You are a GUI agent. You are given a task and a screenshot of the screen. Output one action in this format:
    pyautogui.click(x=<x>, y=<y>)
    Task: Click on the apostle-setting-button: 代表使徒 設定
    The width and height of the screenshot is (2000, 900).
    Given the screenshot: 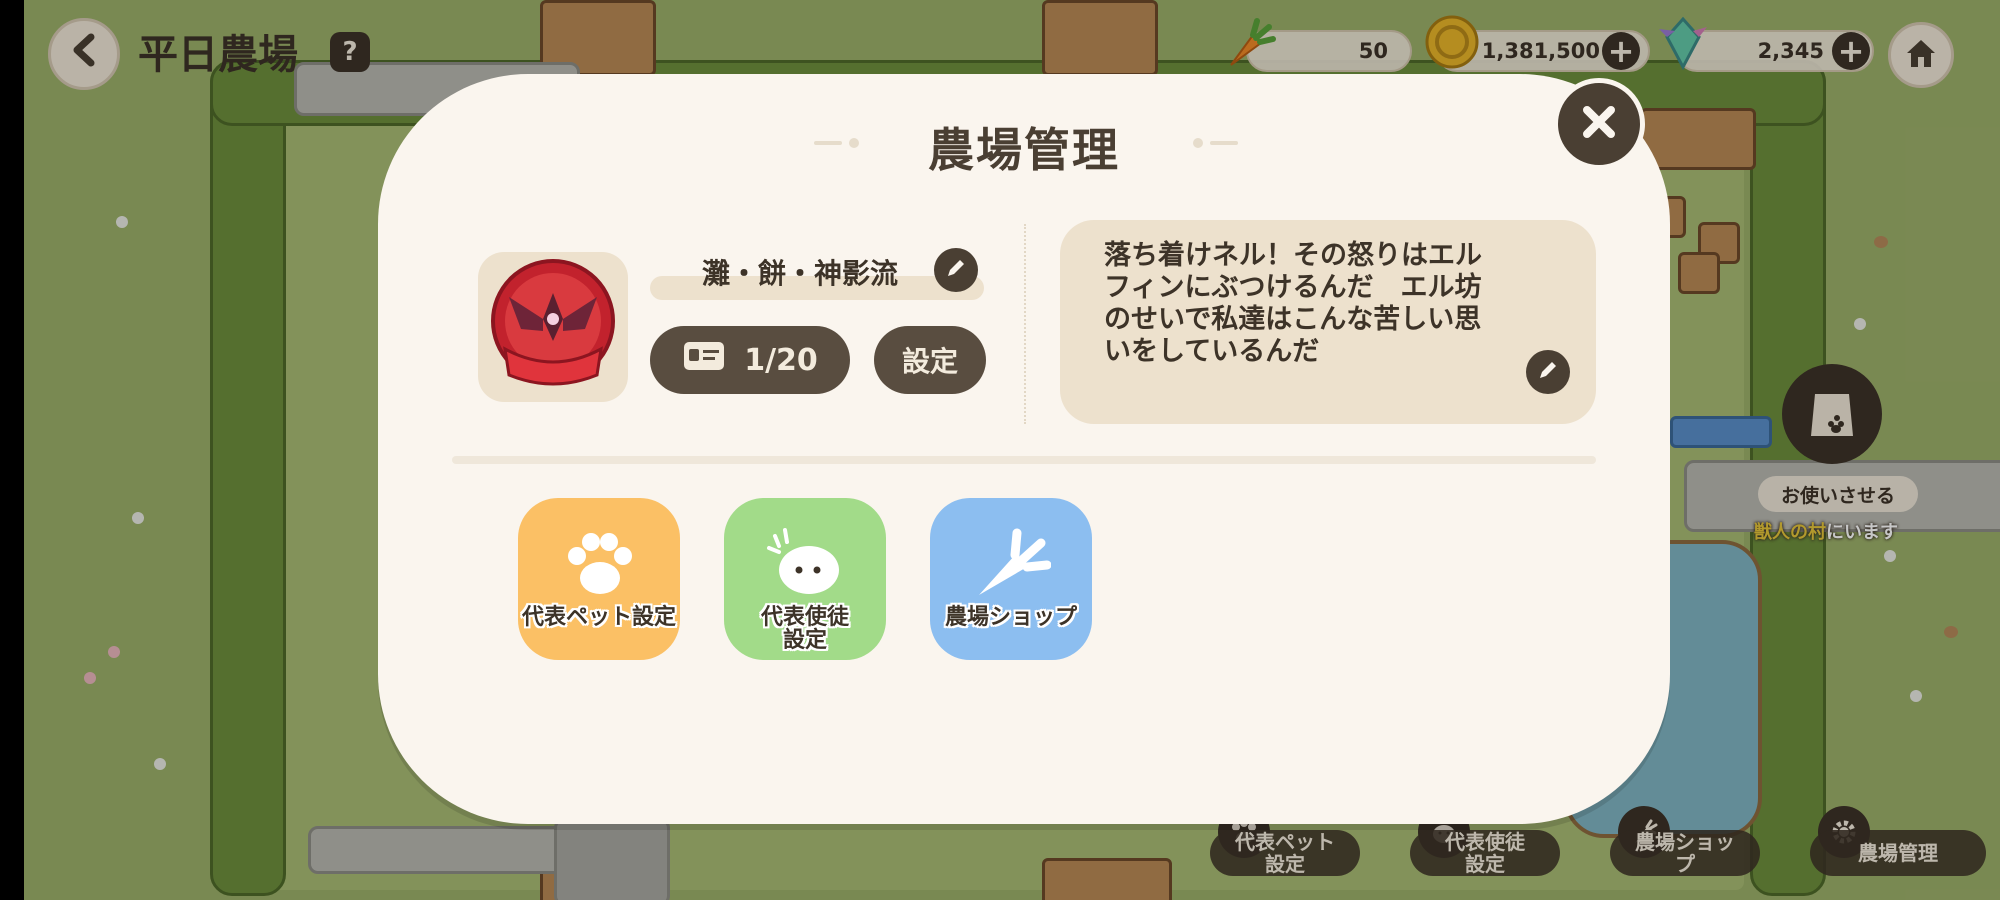 What is the action you would take?
    pyautogui.click(x=805, y=579)
    